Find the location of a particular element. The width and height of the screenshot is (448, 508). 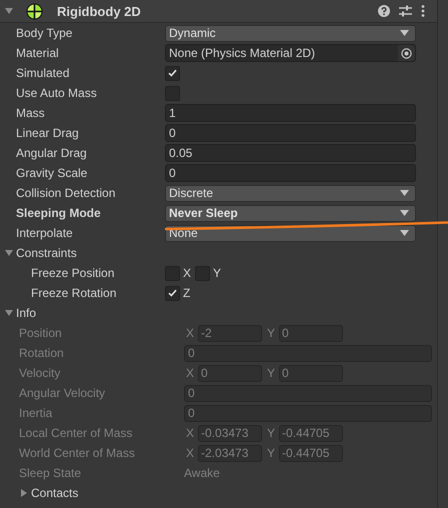

field-label: World Center of Mass is located at coordinates (77, 453).